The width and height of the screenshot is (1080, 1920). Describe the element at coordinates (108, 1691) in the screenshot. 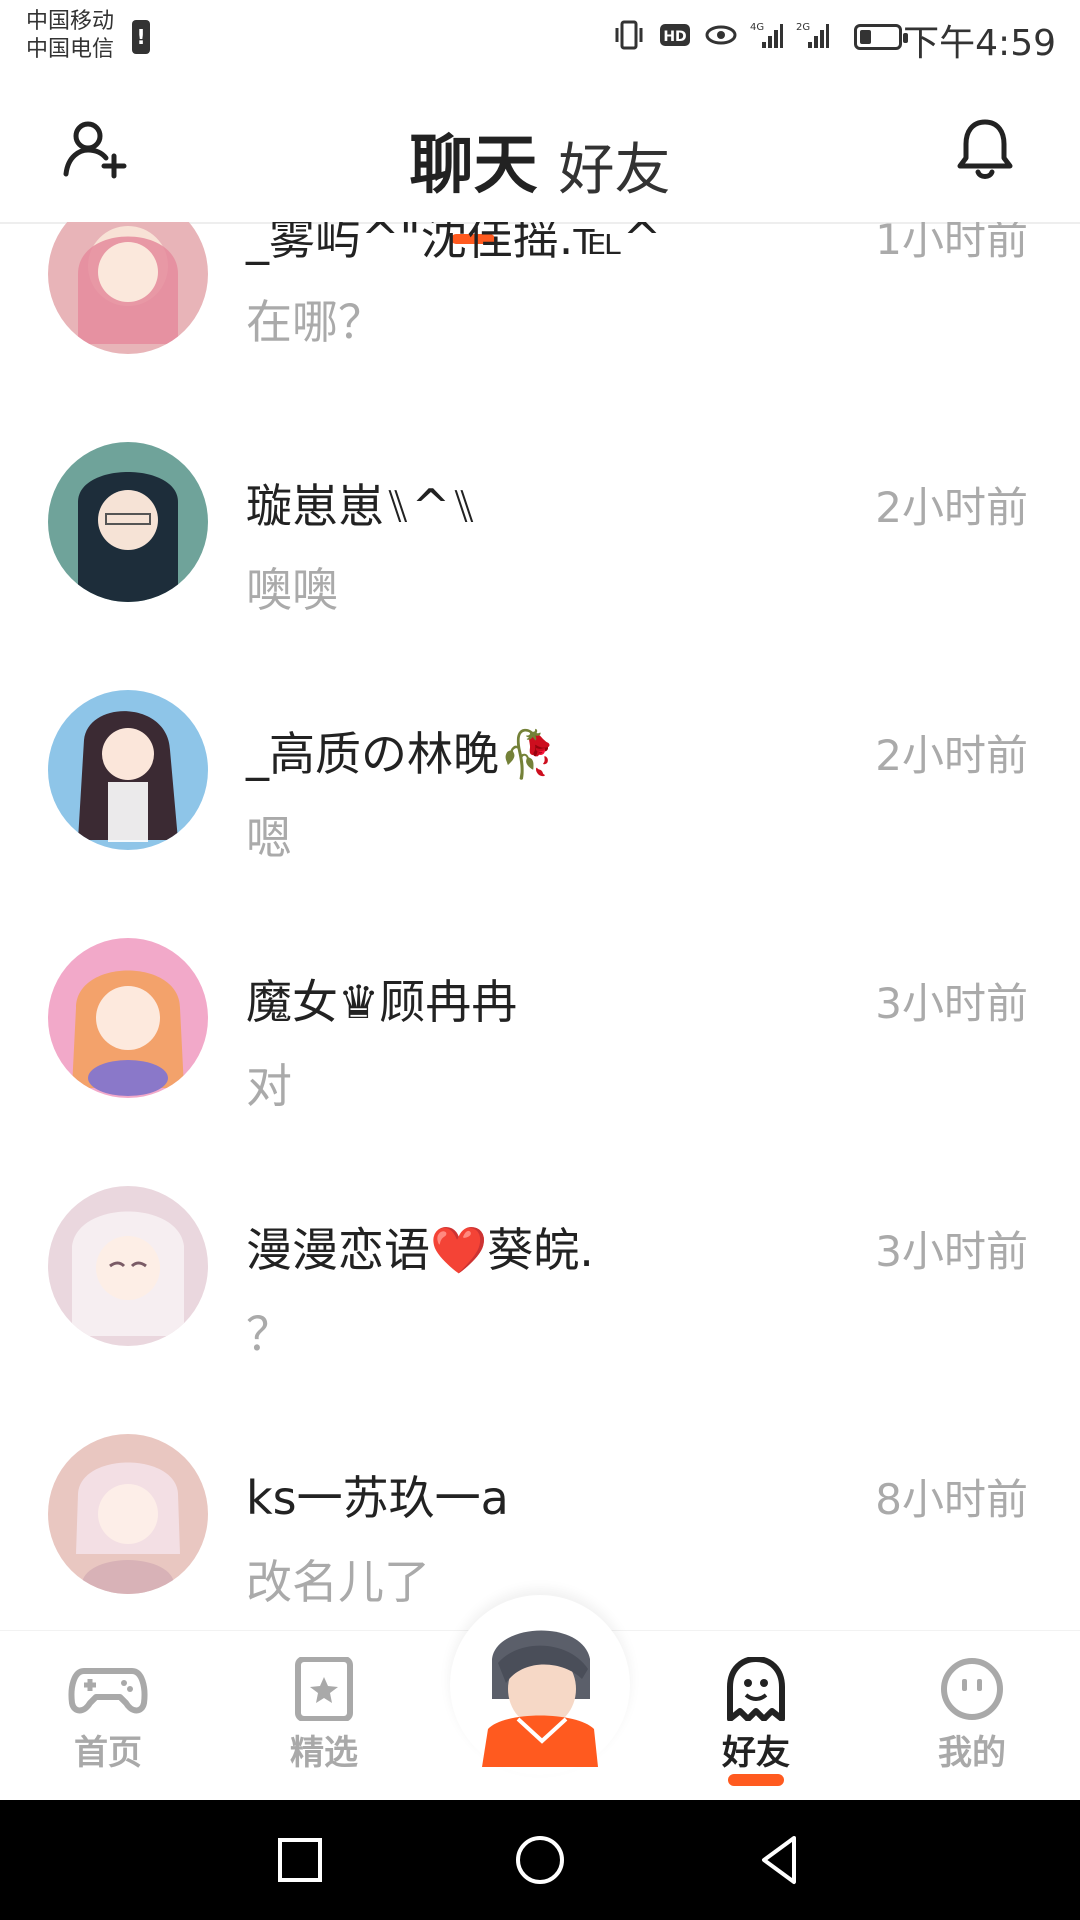

I see `gamepad-icon` at that location.